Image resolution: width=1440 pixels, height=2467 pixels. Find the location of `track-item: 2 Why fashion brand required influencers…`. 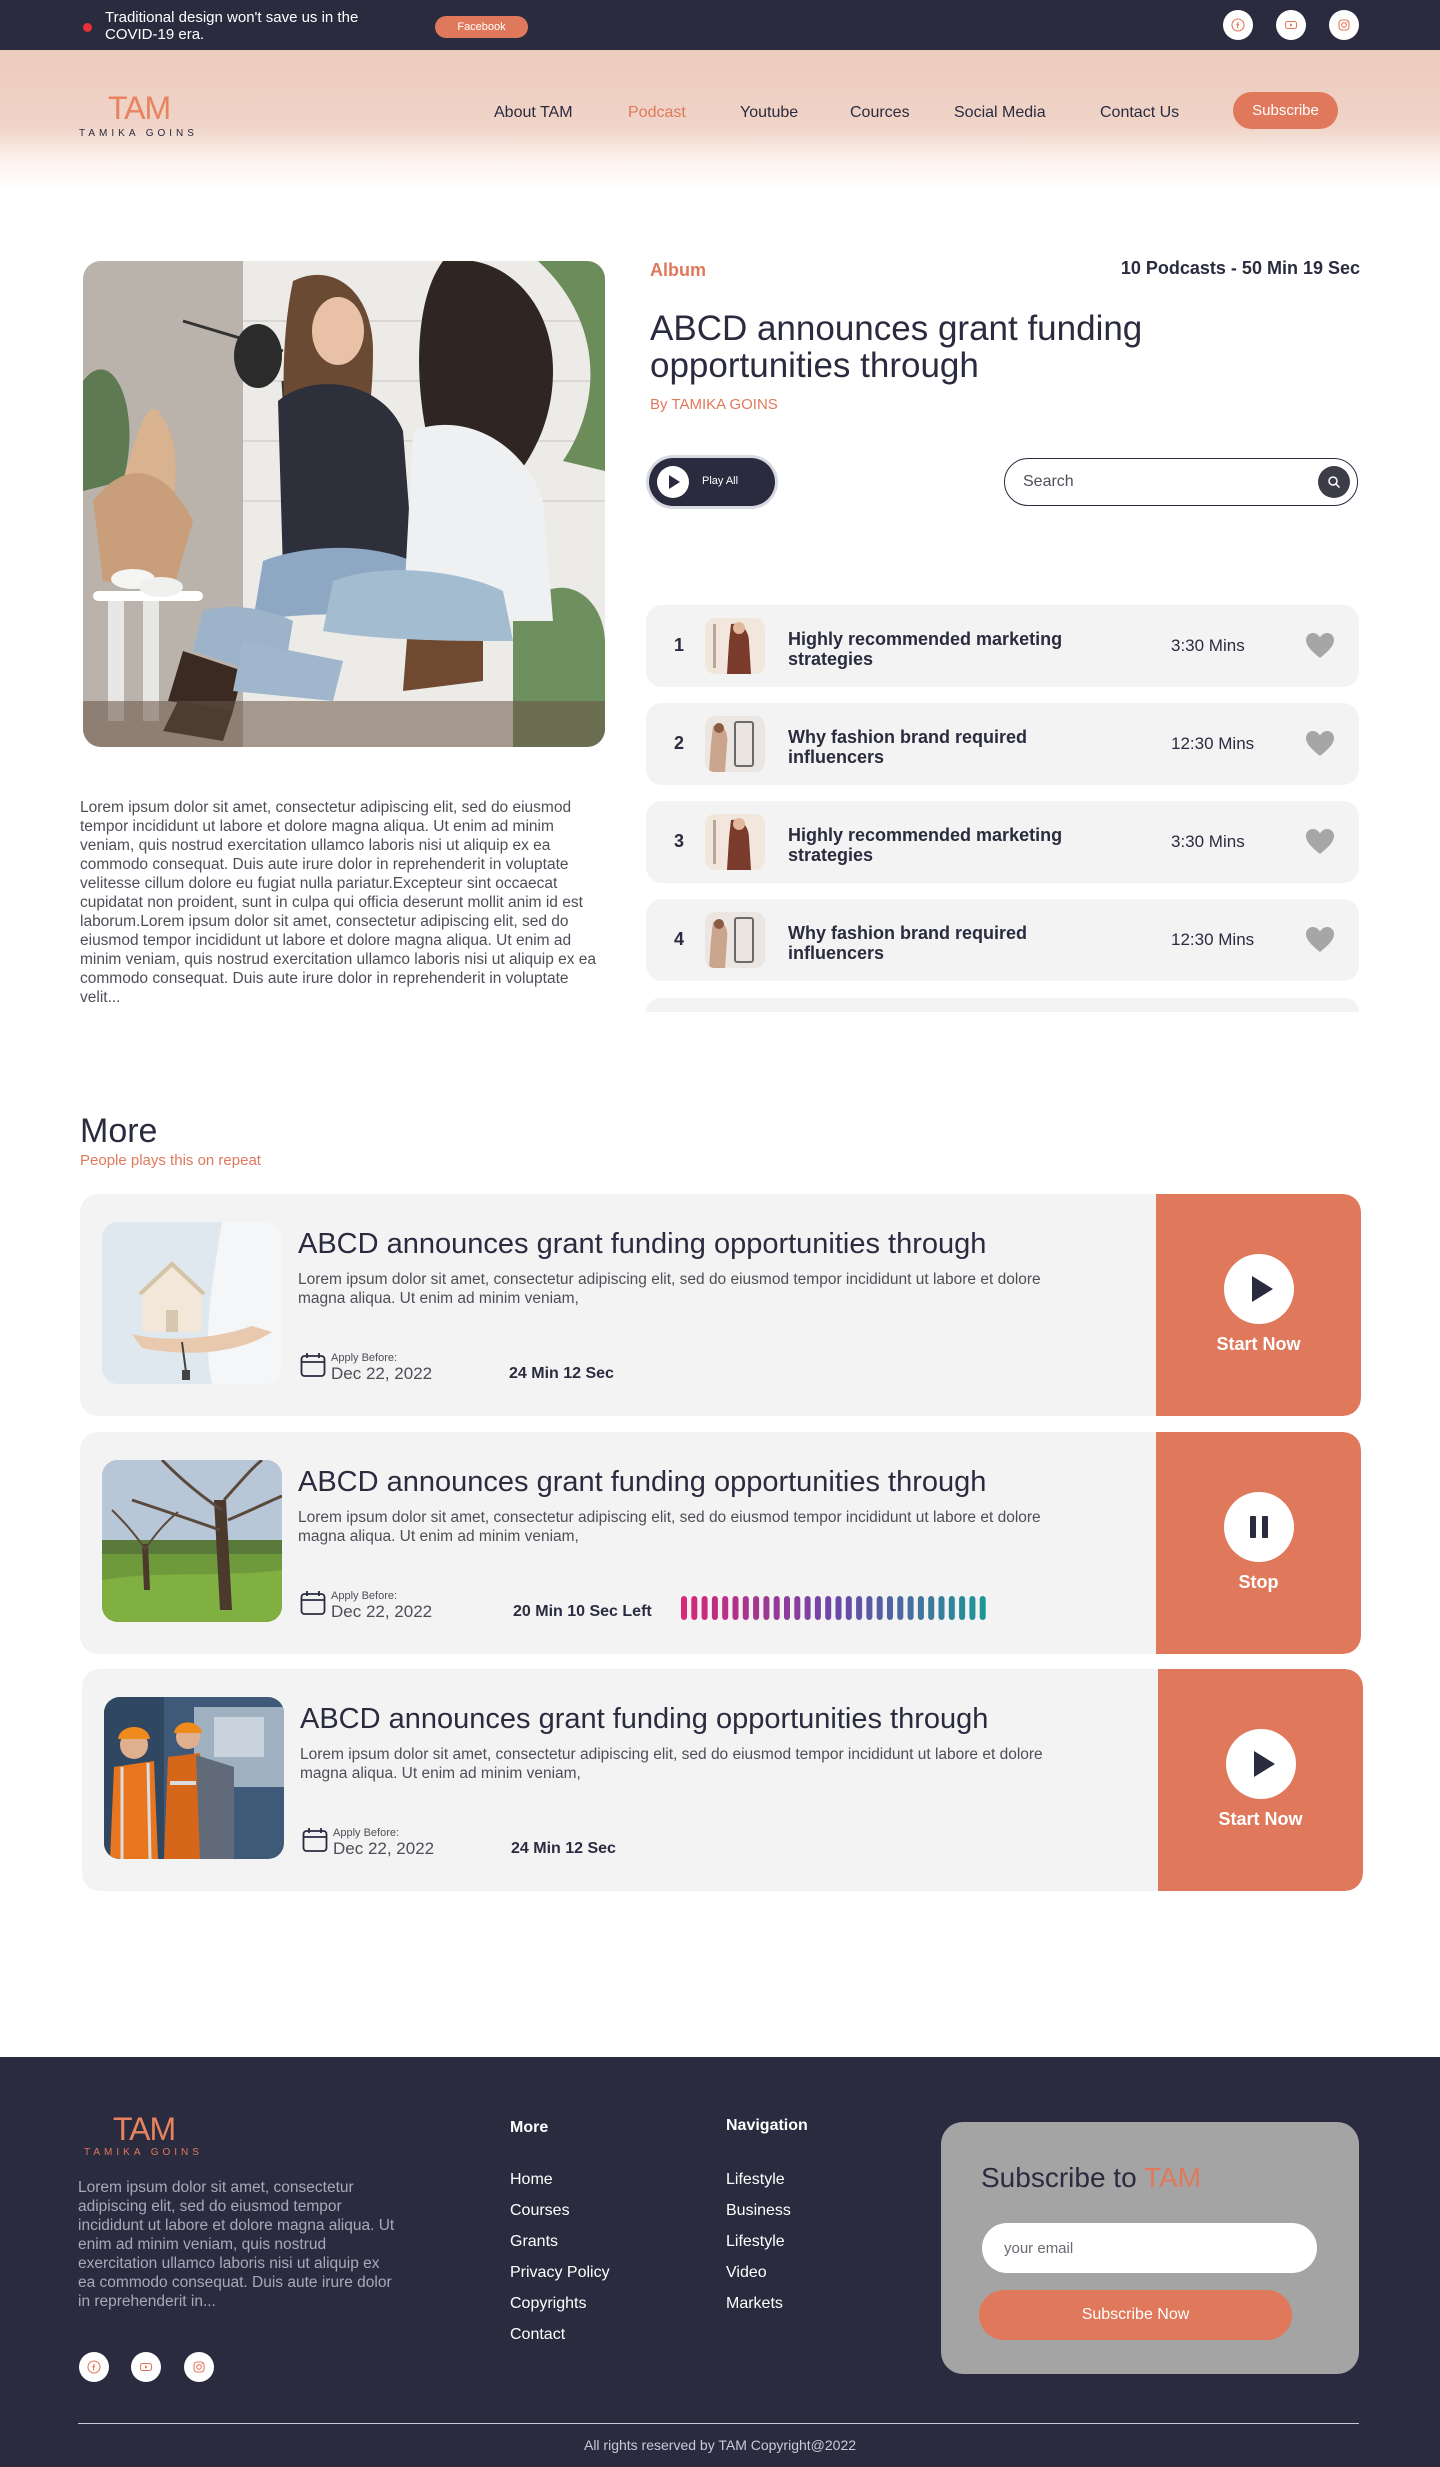

track-item: 2 Why fashion brand required influencers… is located at coordinates (1002, 744).